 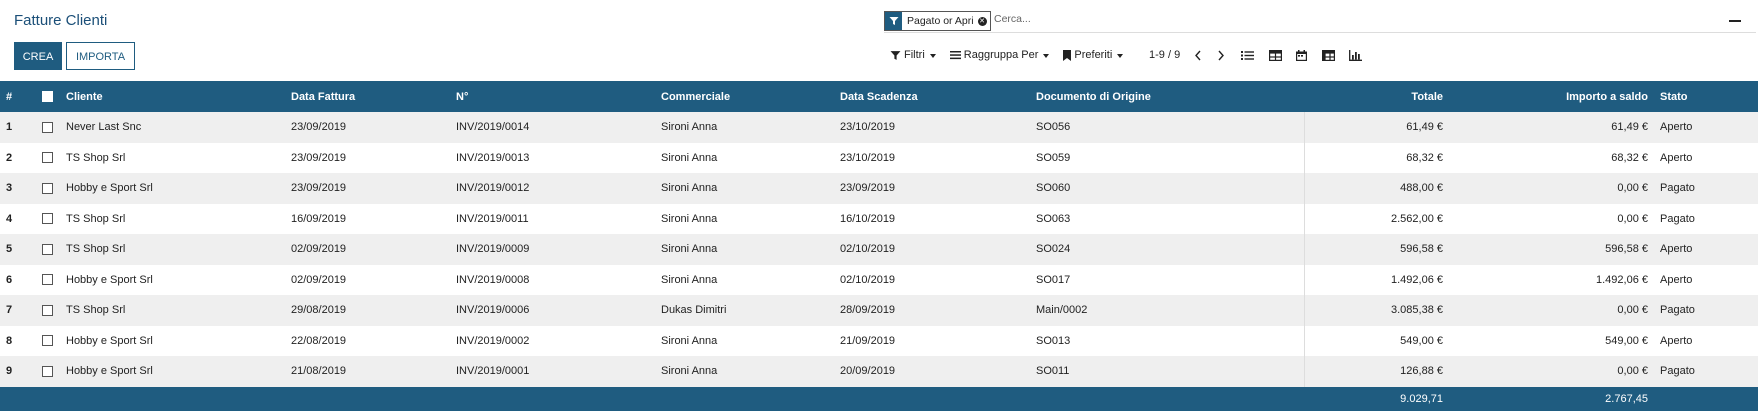 What do you see at coordinates (1167, 279) in the screenshot?
I see `origin-cell: SO017` at bounding box center [1167, 279].